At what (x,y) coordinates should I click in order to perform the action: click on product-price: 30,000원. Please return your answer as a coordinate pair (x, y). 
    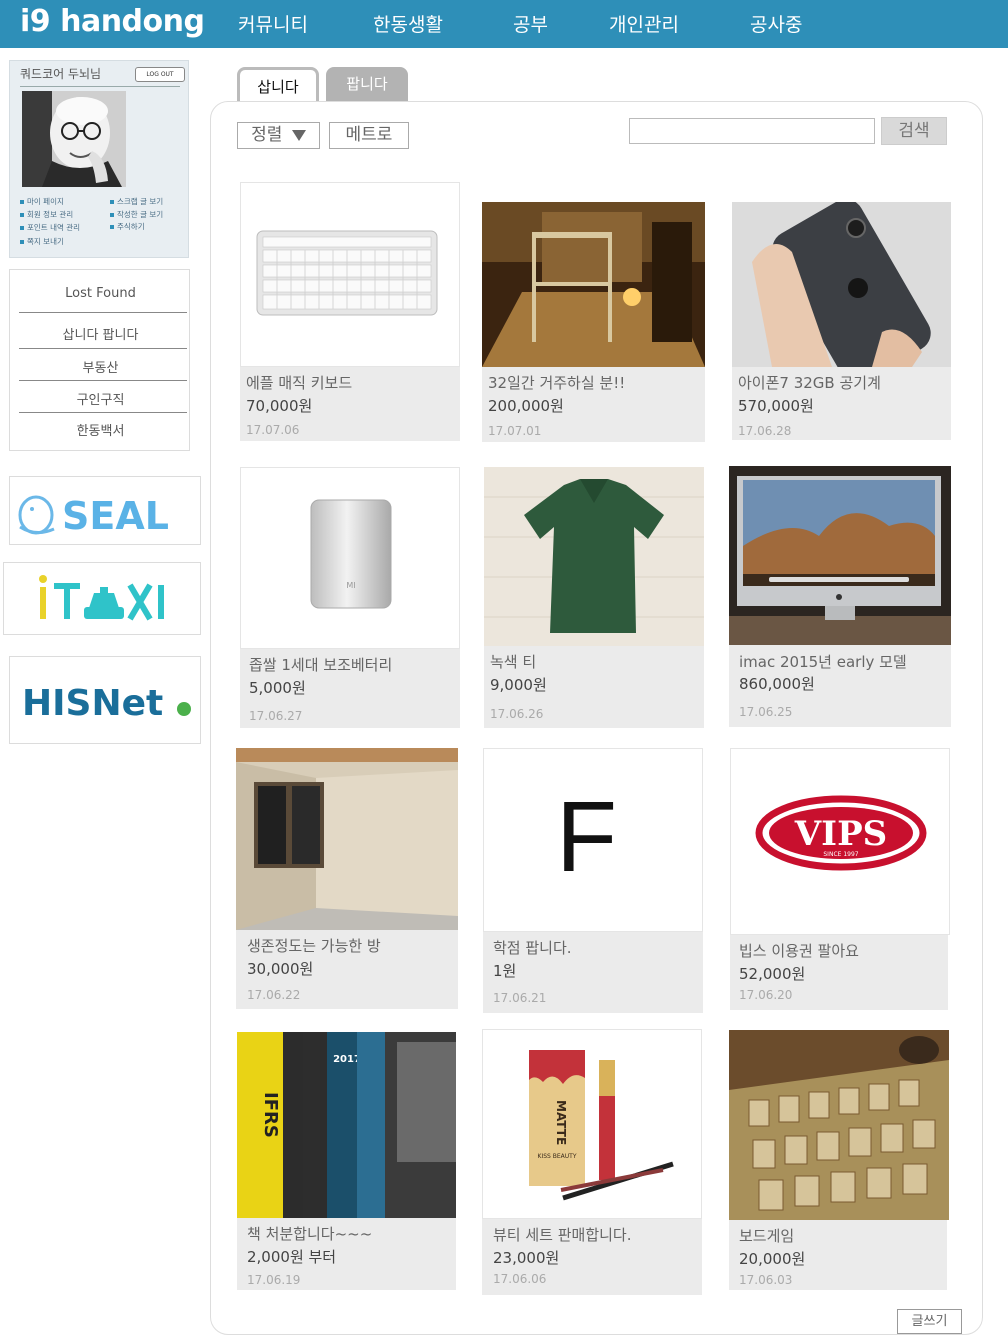
    Looking at the image, I should click on (280, 969).